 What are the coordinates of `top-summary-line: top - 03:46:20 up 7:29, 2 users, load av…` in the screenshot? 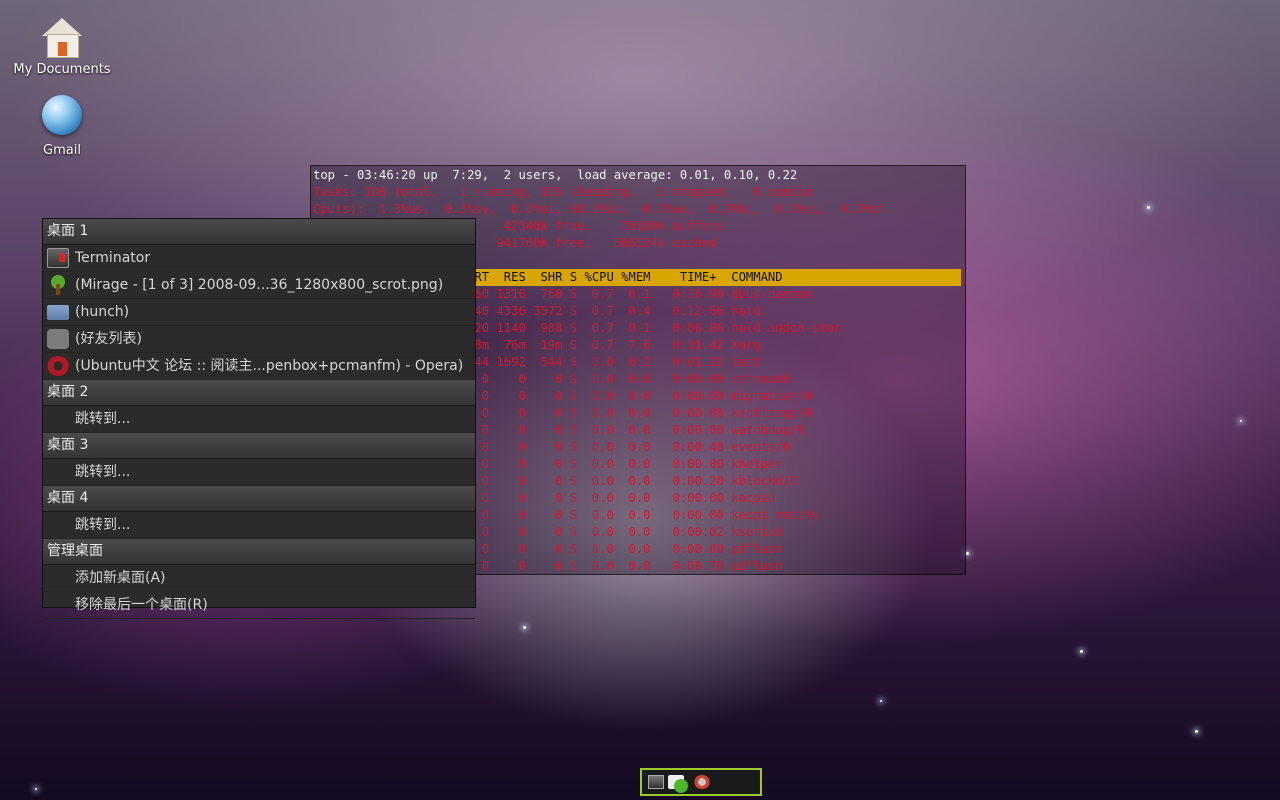 It's located at (555, 175).